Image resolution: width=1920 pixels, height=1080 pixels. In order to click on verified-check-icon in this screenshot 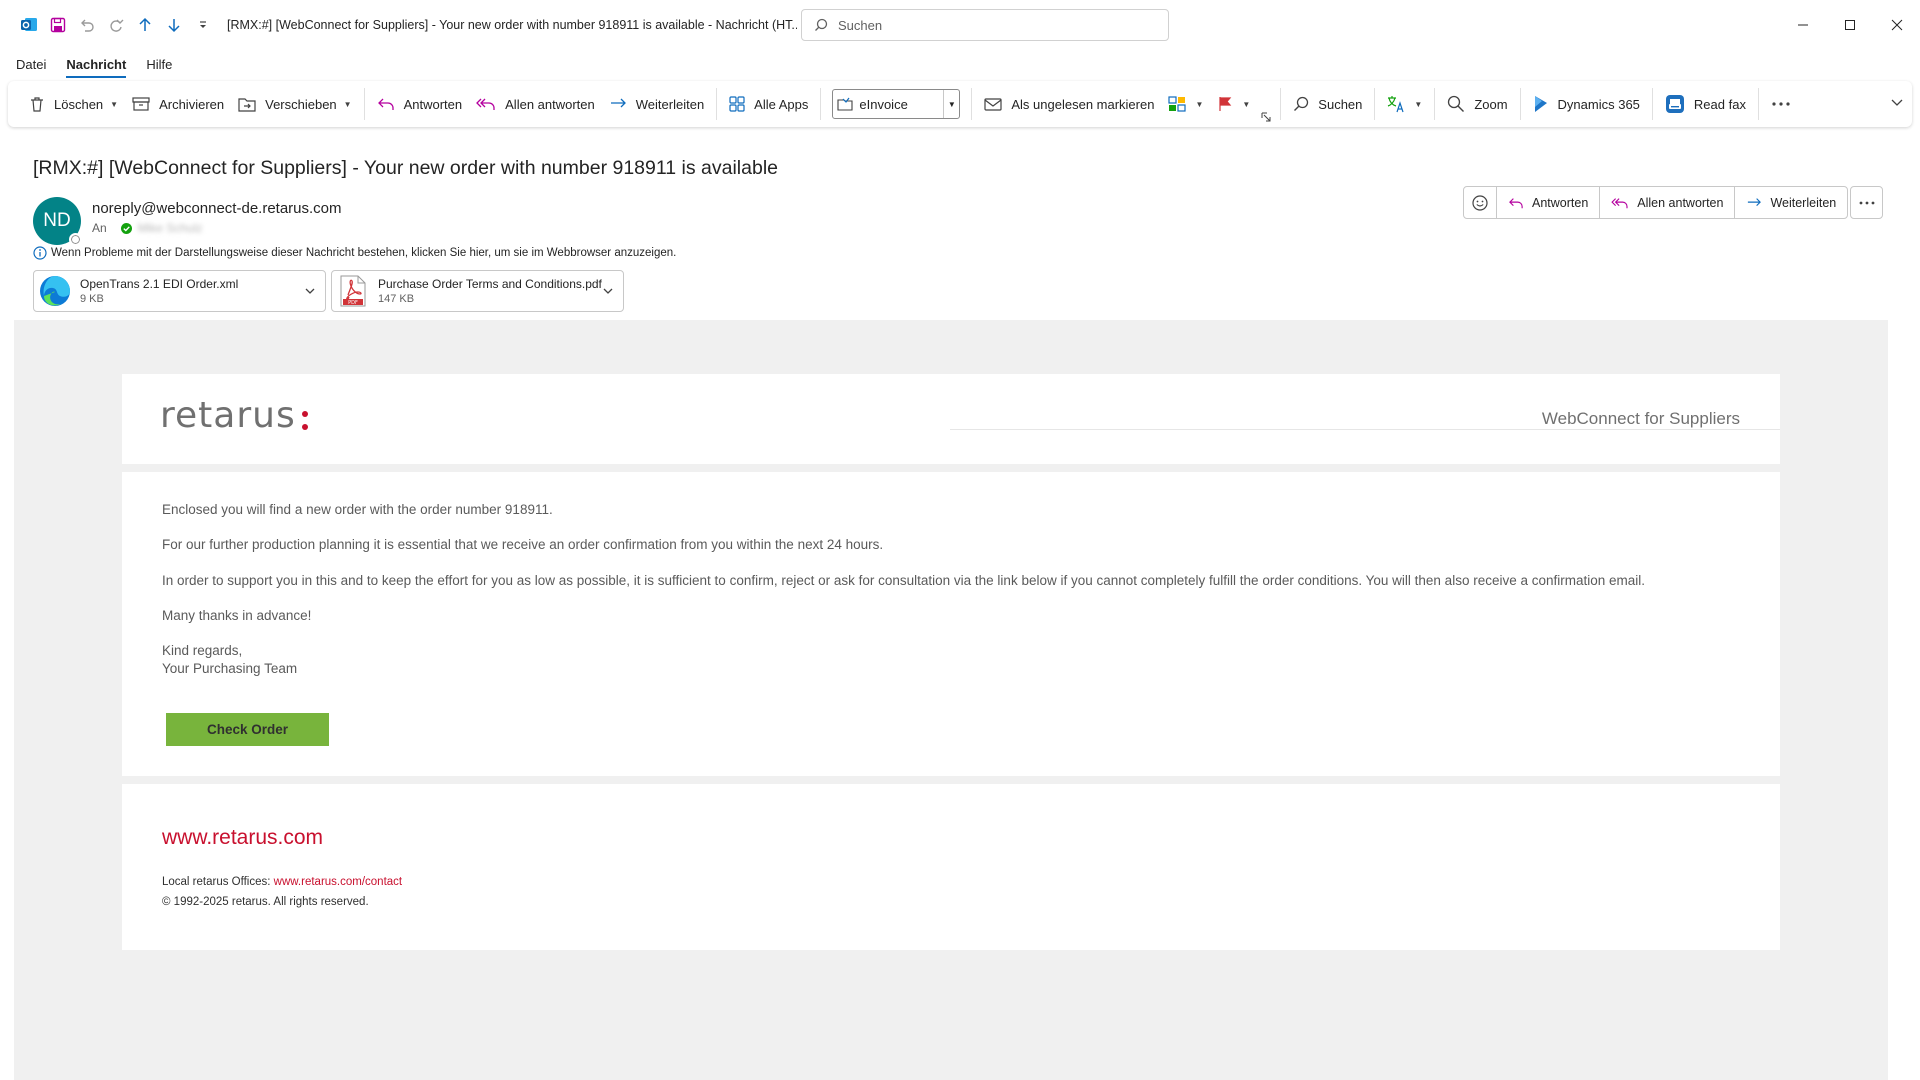, I will do `click(126, 228)`.